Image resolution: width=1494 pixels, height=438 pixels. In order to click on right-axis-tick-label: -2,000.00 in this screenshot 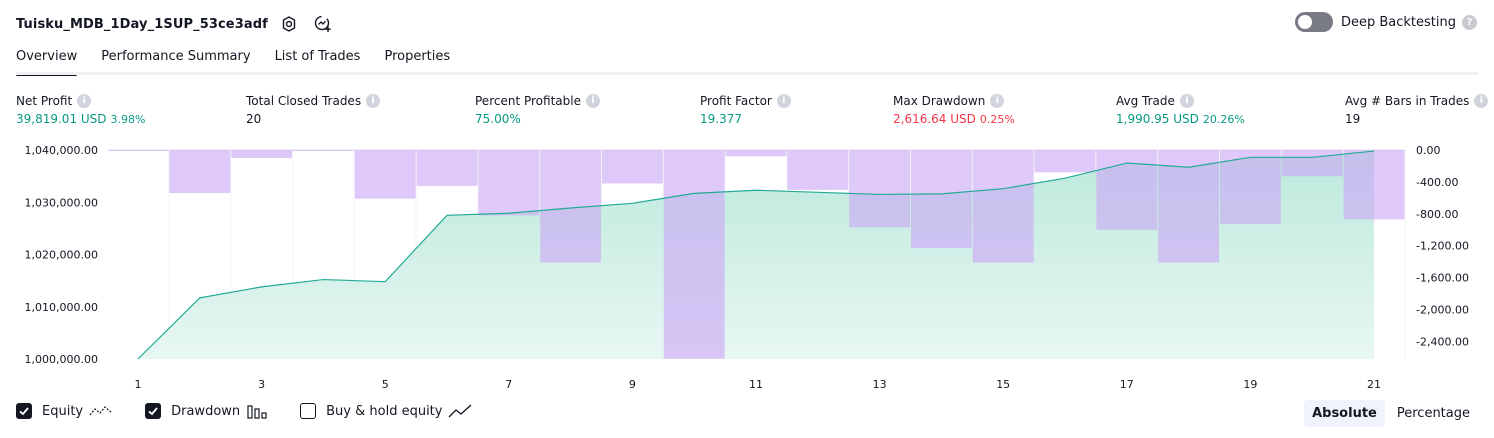, I will do `click(1442, 310)`.